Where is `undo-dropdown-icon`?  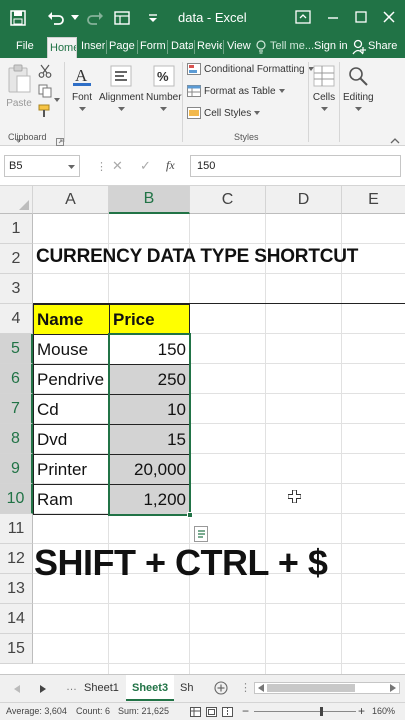
undo-dropdown-icon is located at coordinates (75, 18).